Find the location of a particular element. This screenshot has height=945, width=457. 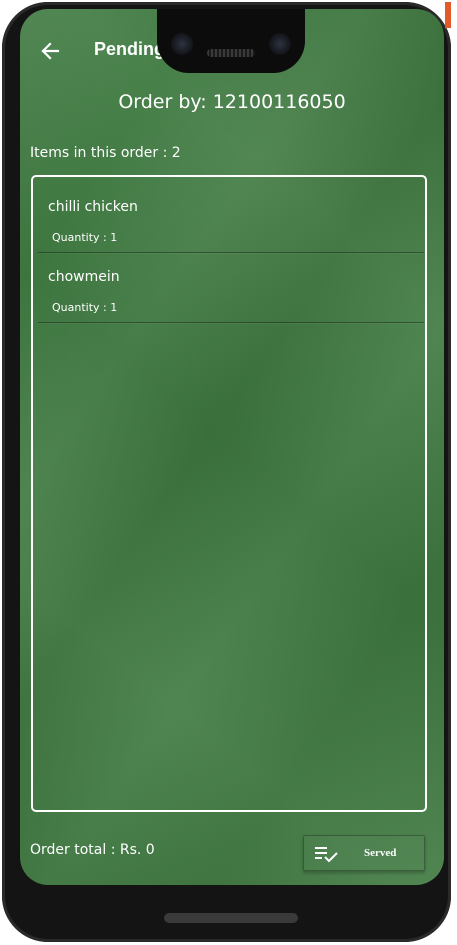

order-total-label: Order total : Rs. 0 is located at coordinates (92, 850).